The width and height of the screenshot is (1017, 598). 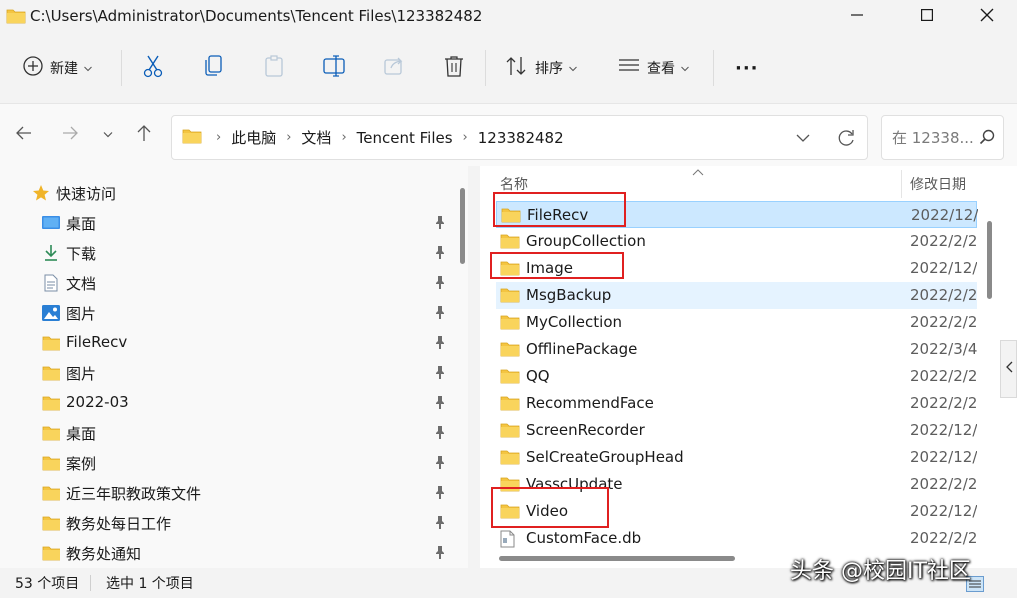 What do you see at coordinates (230, 553) in the screenshot?
I see `sidebar-item-notices: 教务处通知` at bounding box center [230, 553].